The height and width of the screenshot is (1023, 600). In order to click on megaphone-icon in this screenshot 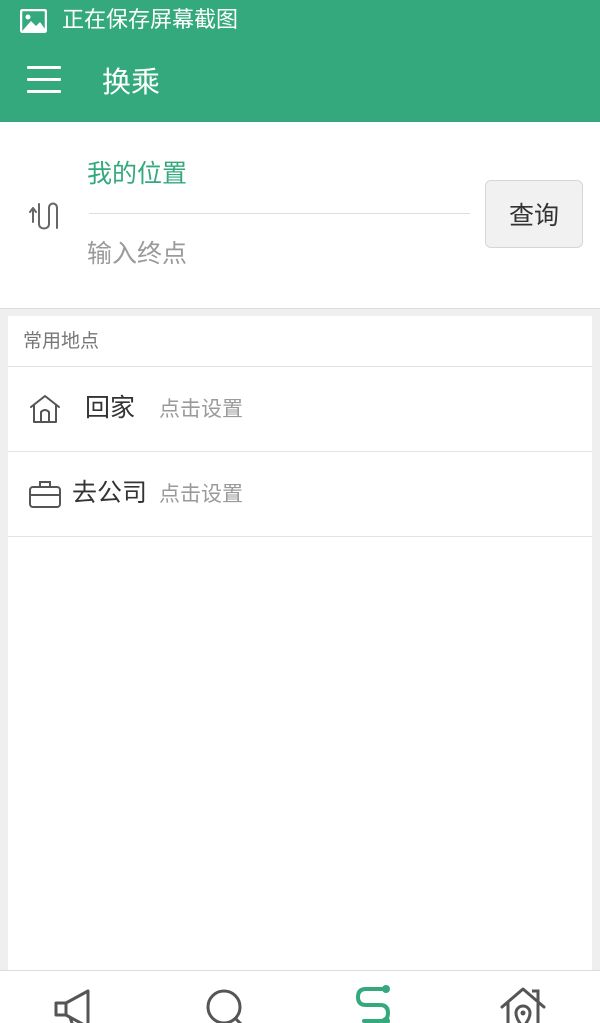, I will do `click(77, 1002)`.